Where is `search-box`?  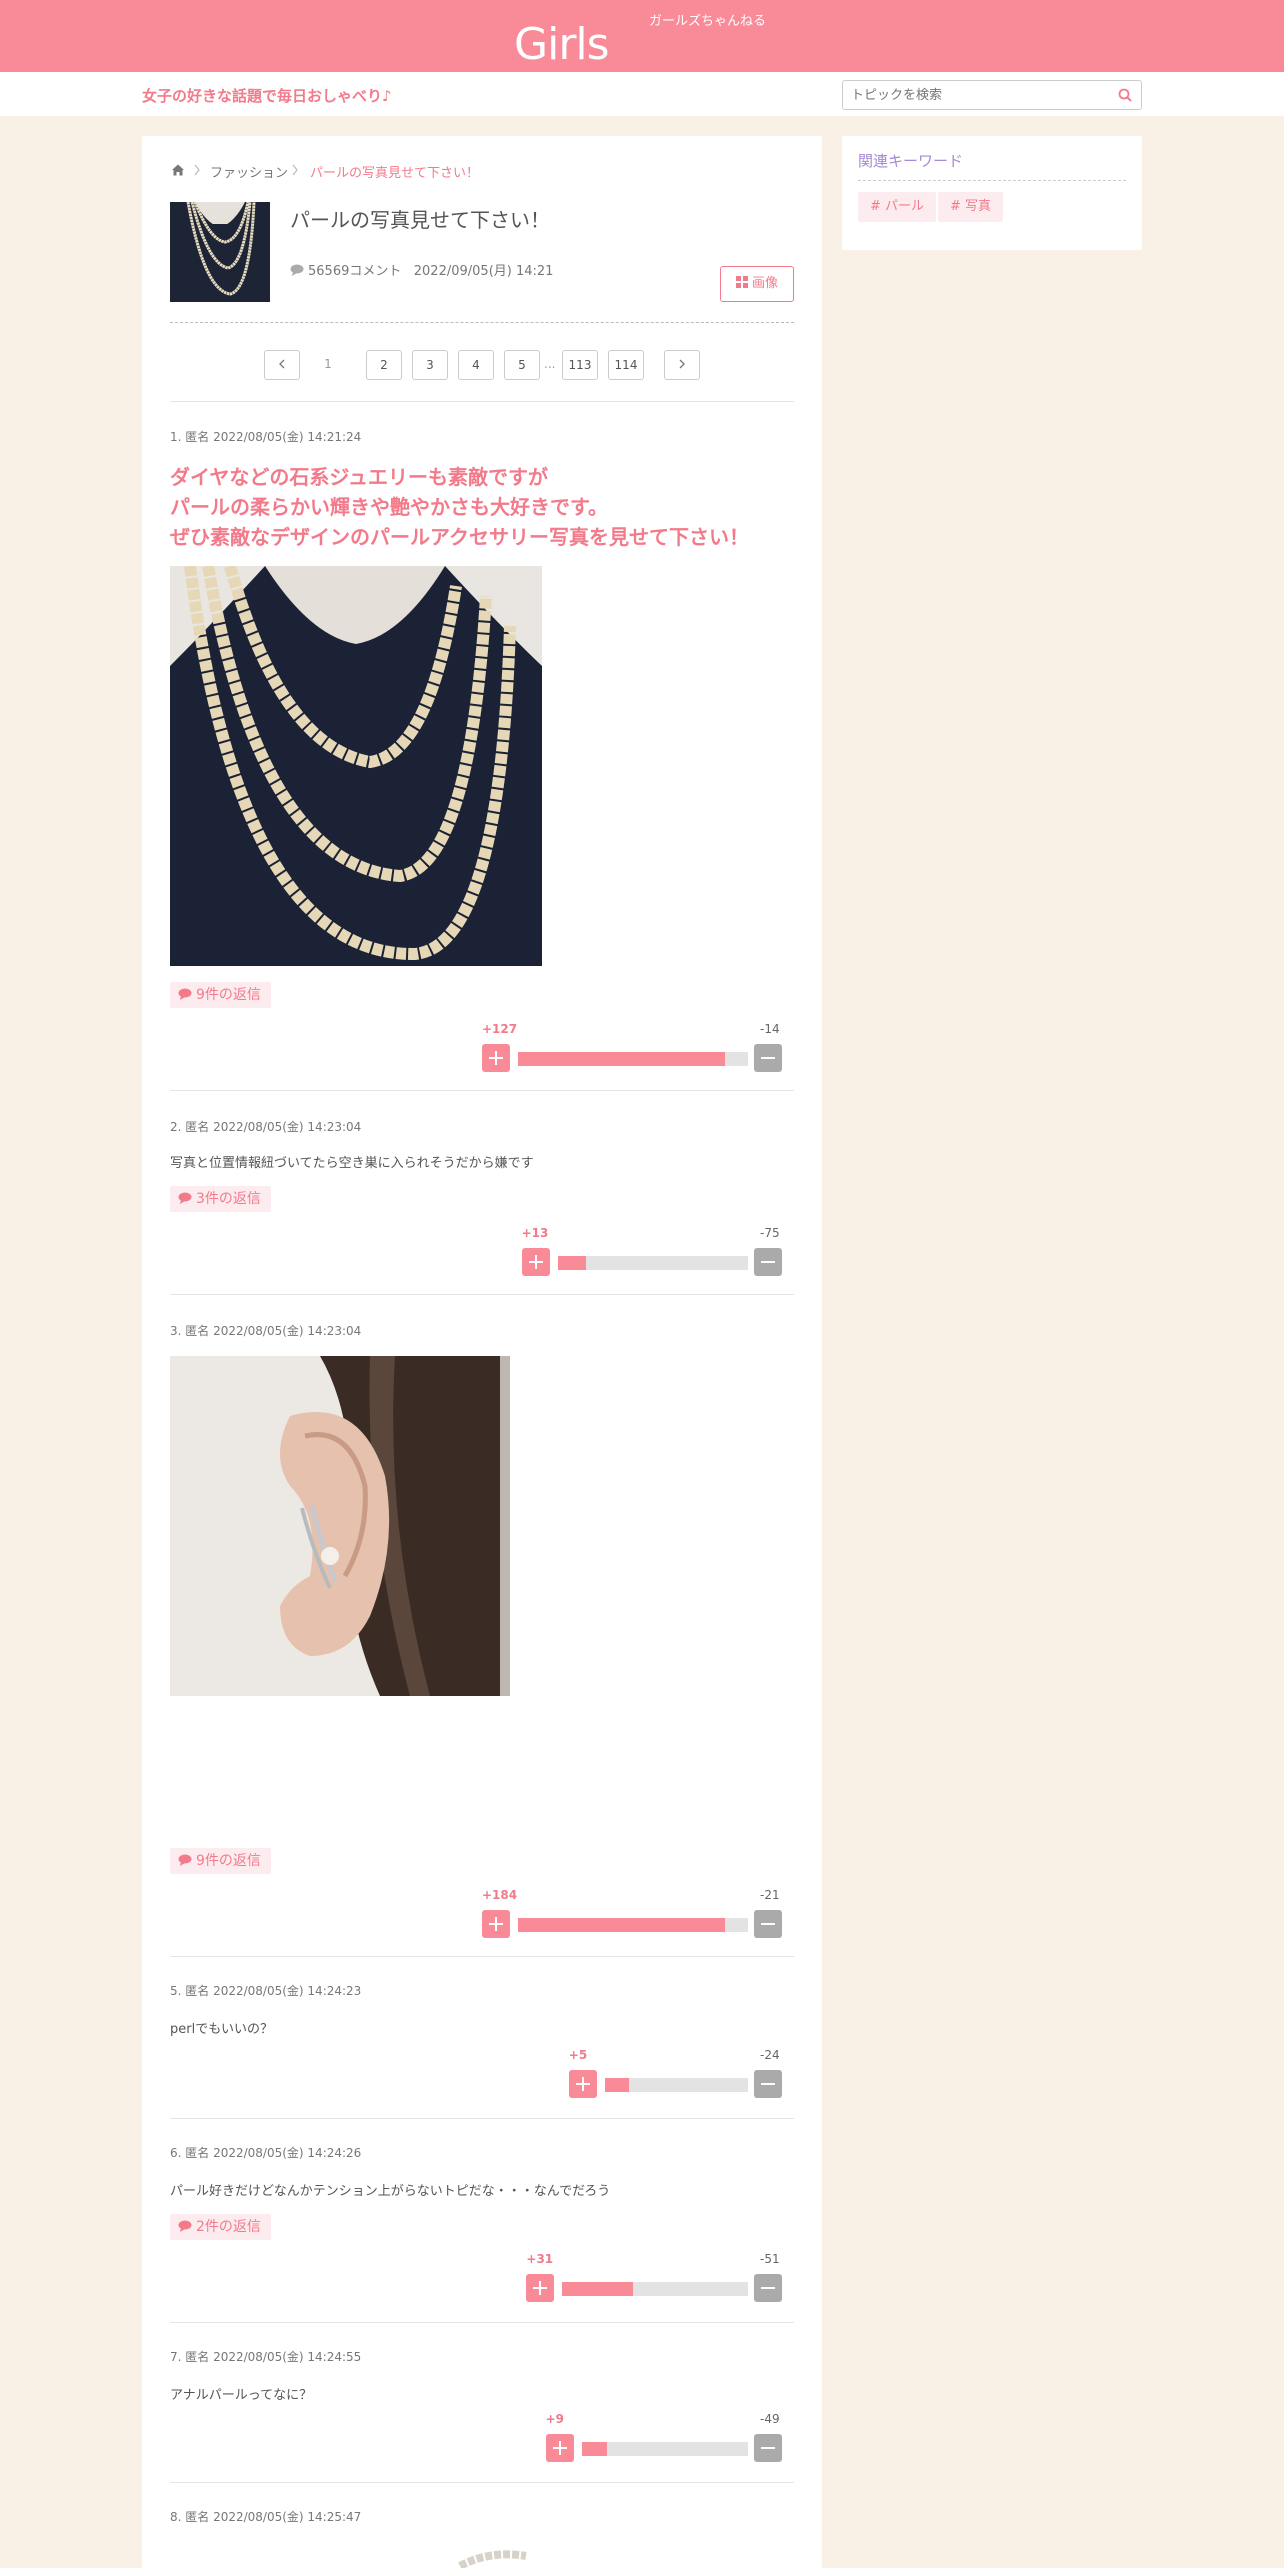 search-box is located at coordinates (992, 95).